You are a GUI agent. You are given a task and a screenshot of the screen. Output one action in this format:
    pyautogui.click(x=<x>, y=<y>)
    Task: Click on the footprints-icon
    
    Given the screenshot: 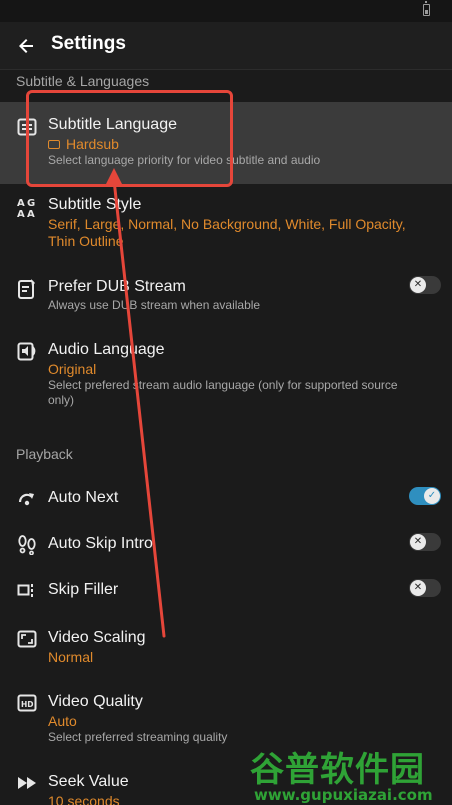 What is the action you would take?
    pyautogui.click(x=27, y=544)
    